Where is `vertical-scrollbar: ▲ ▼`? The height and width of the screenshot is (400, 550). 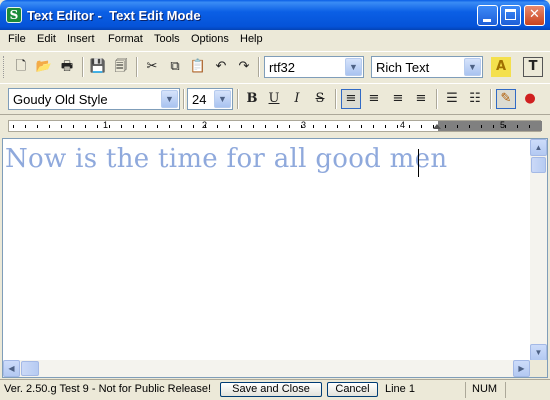 vertical-scrollbar: ▲ ▼ is located at coordinates (538, 250).